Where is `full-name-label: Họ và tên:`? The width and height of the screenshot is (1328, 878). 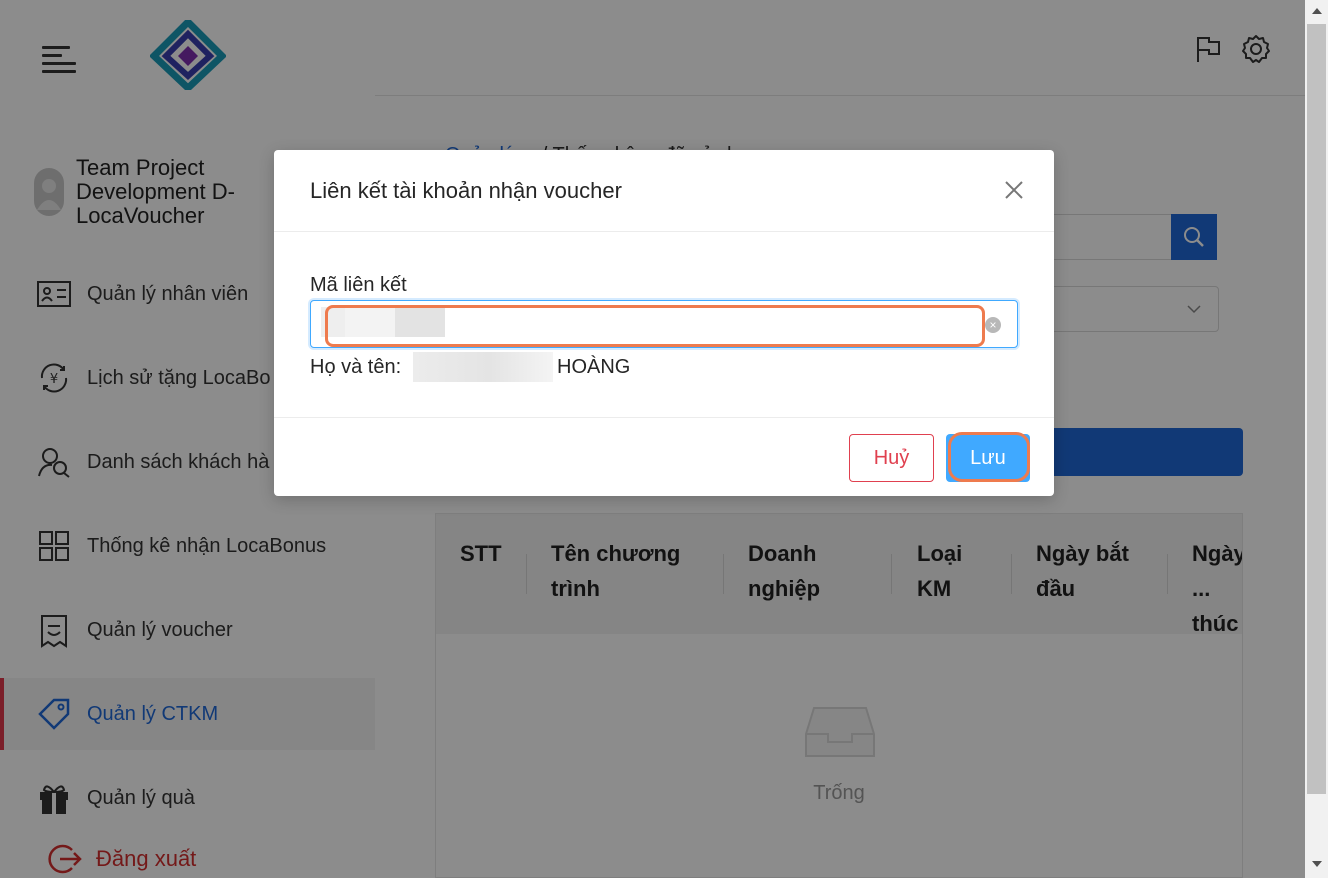 full-name-label: Họ và tên: is located at coordinates (356, 367).